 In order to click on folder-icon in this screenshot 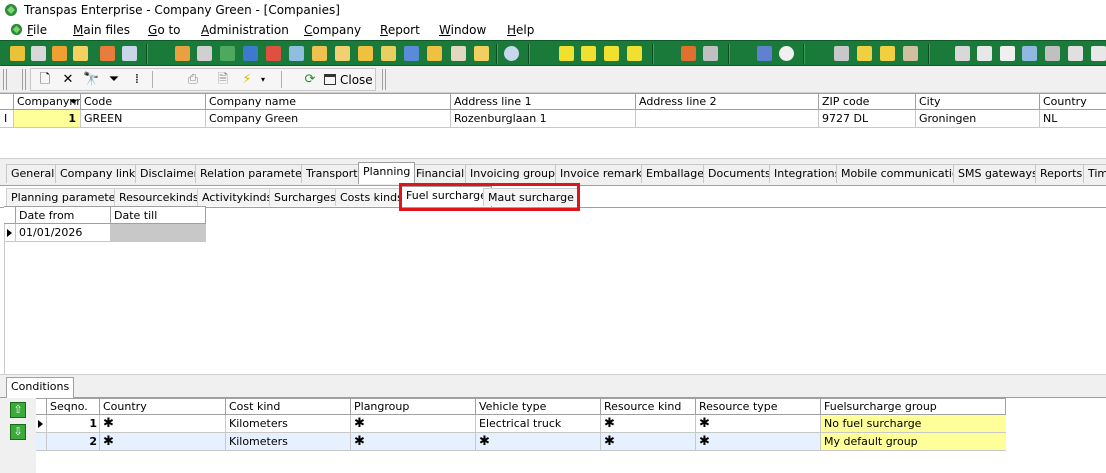, I will do `click(434, 53)`.